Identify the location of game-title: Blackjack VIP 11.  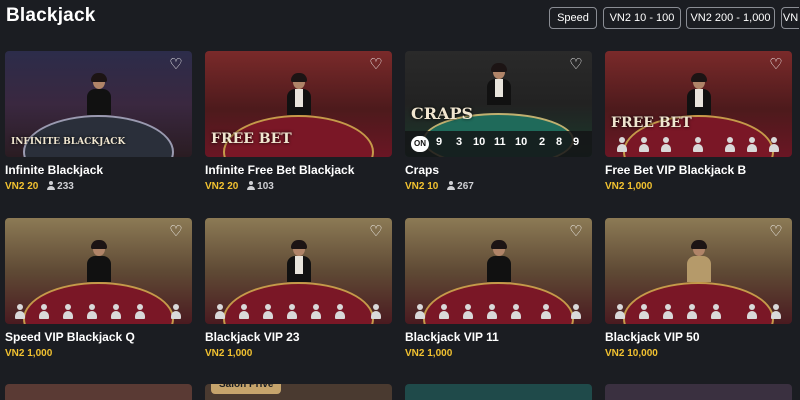
(452, 337).